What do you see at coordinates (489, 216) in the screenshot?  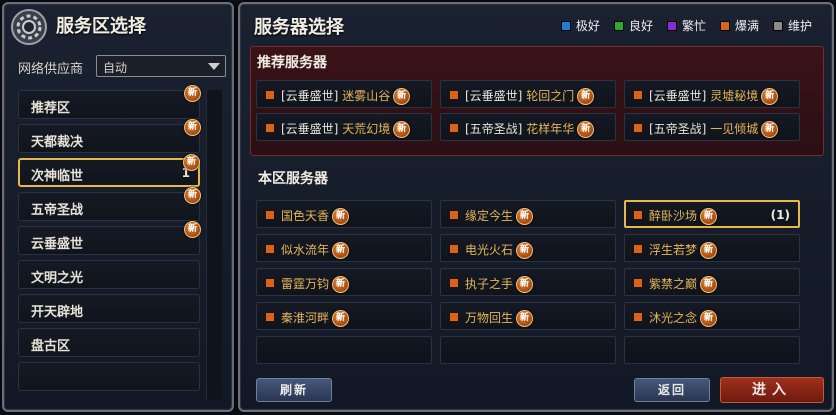 I see `server-name: 缘定今生` at bounding box center [489, 216].